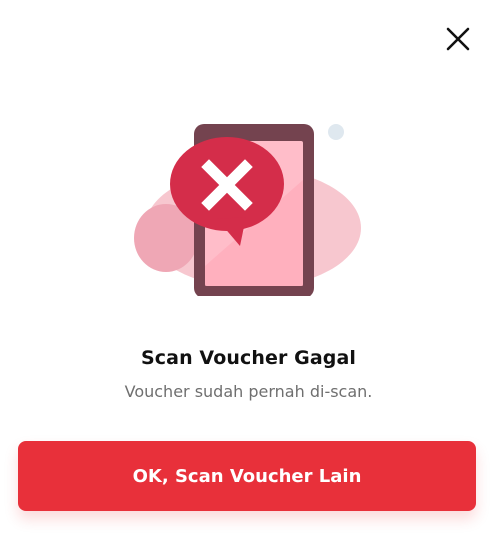 This screenshot has height=543, width=497. I want to click on scan-another-voucher-label: OK, Scan Voucher Lain, so click(247, 476).